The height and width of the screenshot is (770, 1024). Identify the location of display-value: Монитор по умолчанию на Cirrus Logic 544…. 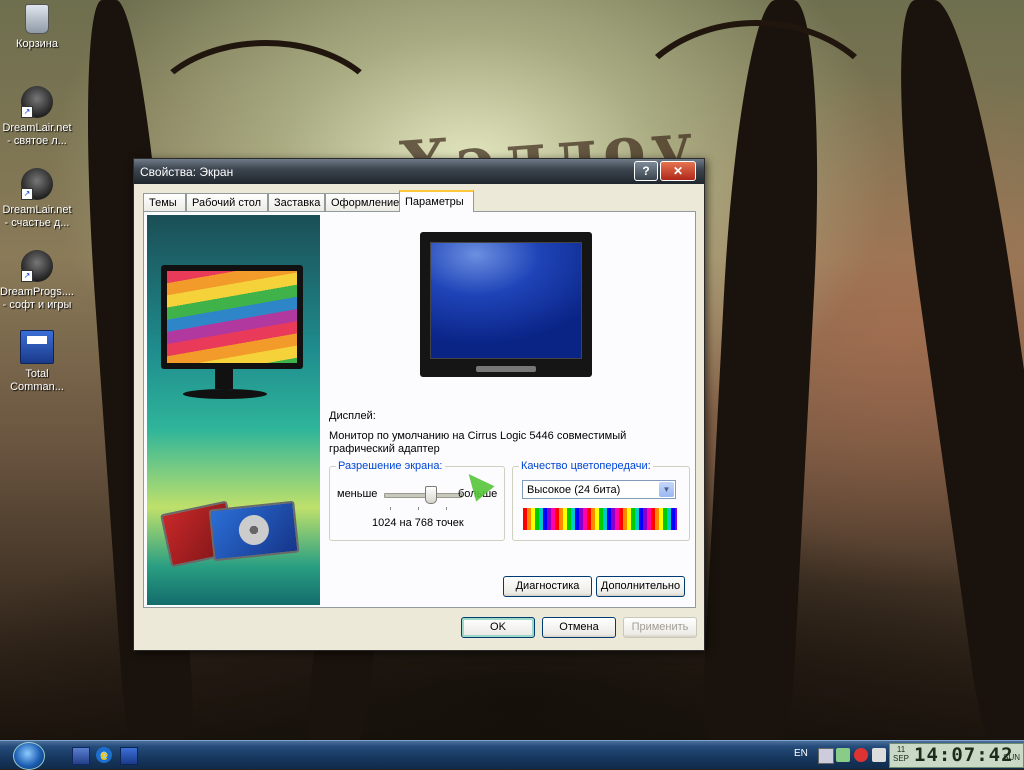
(478, 442).